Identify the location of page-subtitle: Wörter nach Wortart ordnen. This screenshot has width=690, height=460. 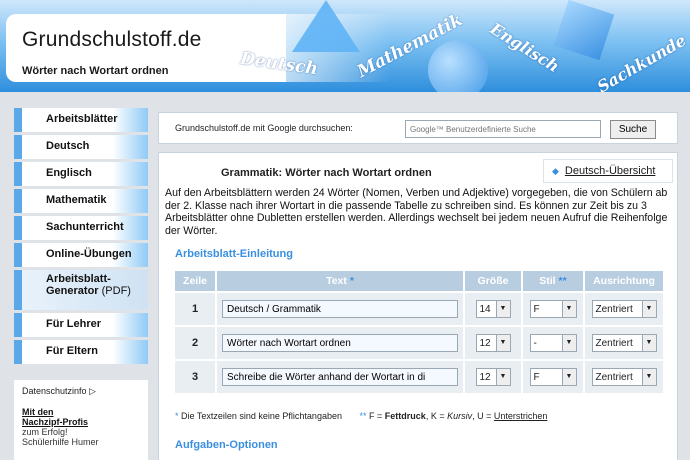
(95, 71).